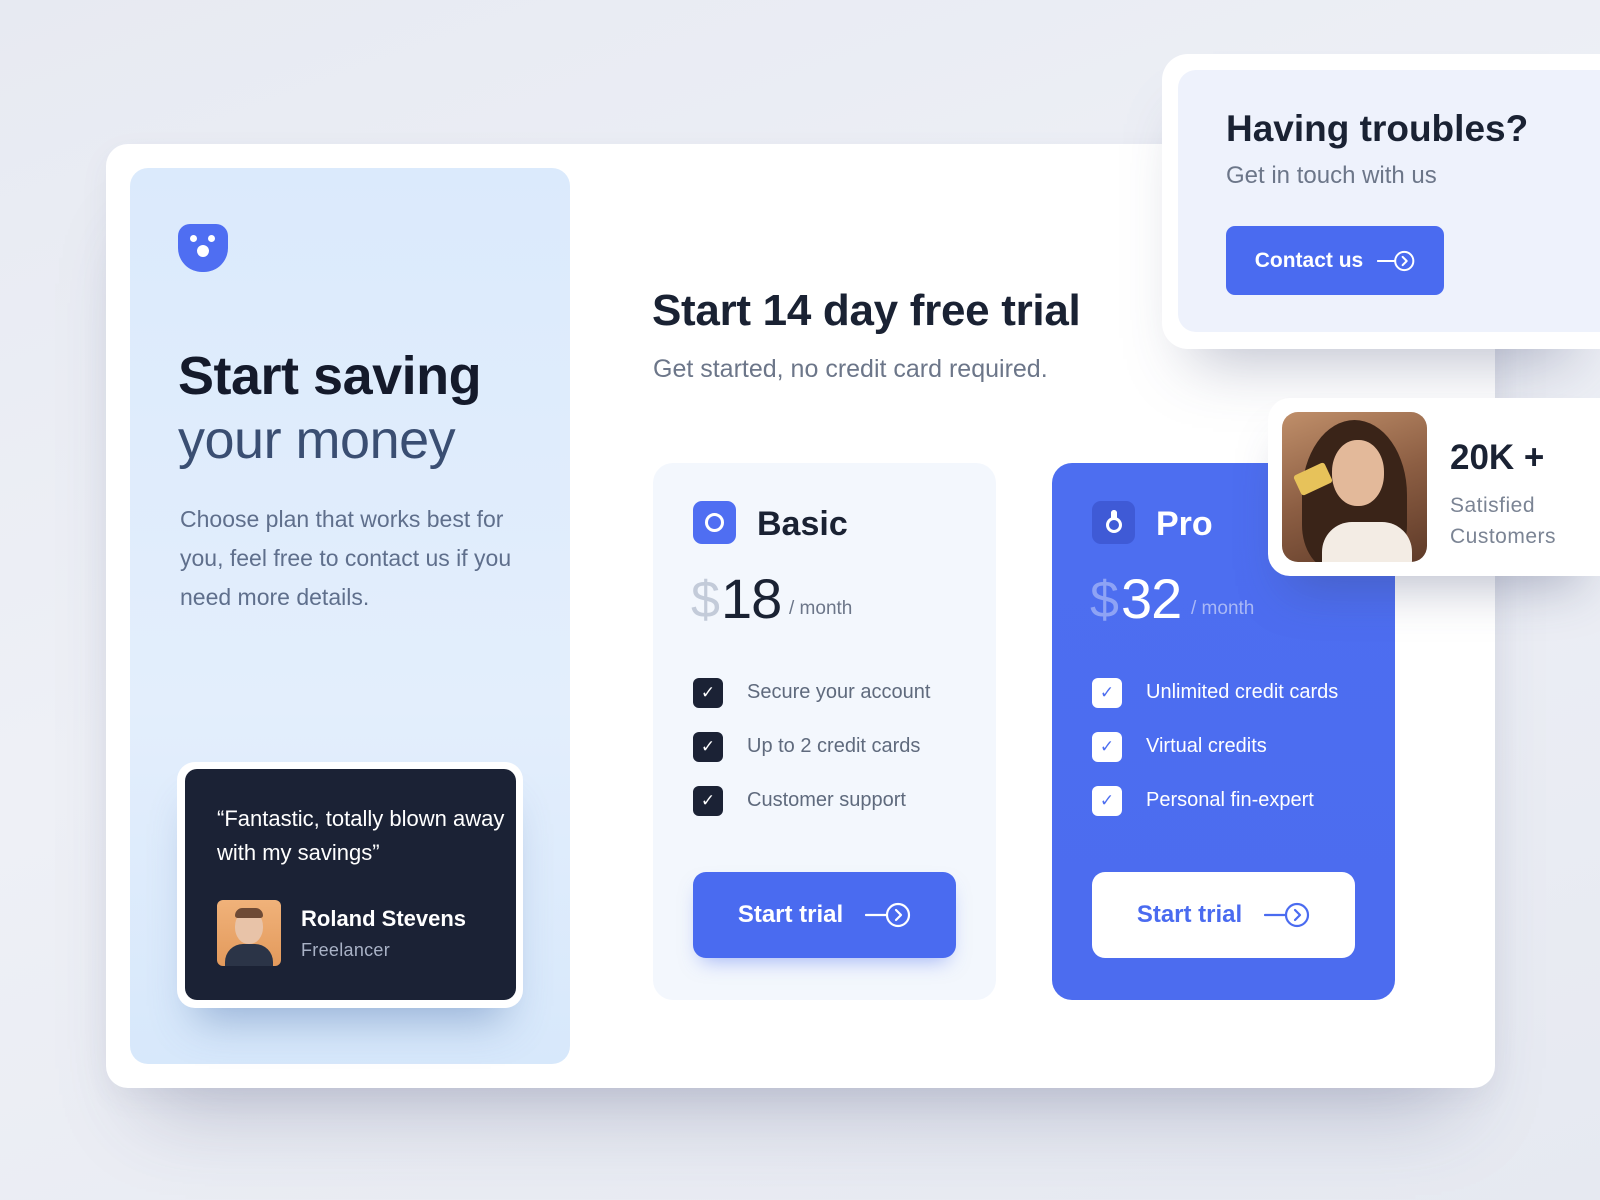 Image resolution: width=1600 pixels, height=1200 pixels. I want to click on feature-label: Up to 2 credit cards, so click(834, 746).